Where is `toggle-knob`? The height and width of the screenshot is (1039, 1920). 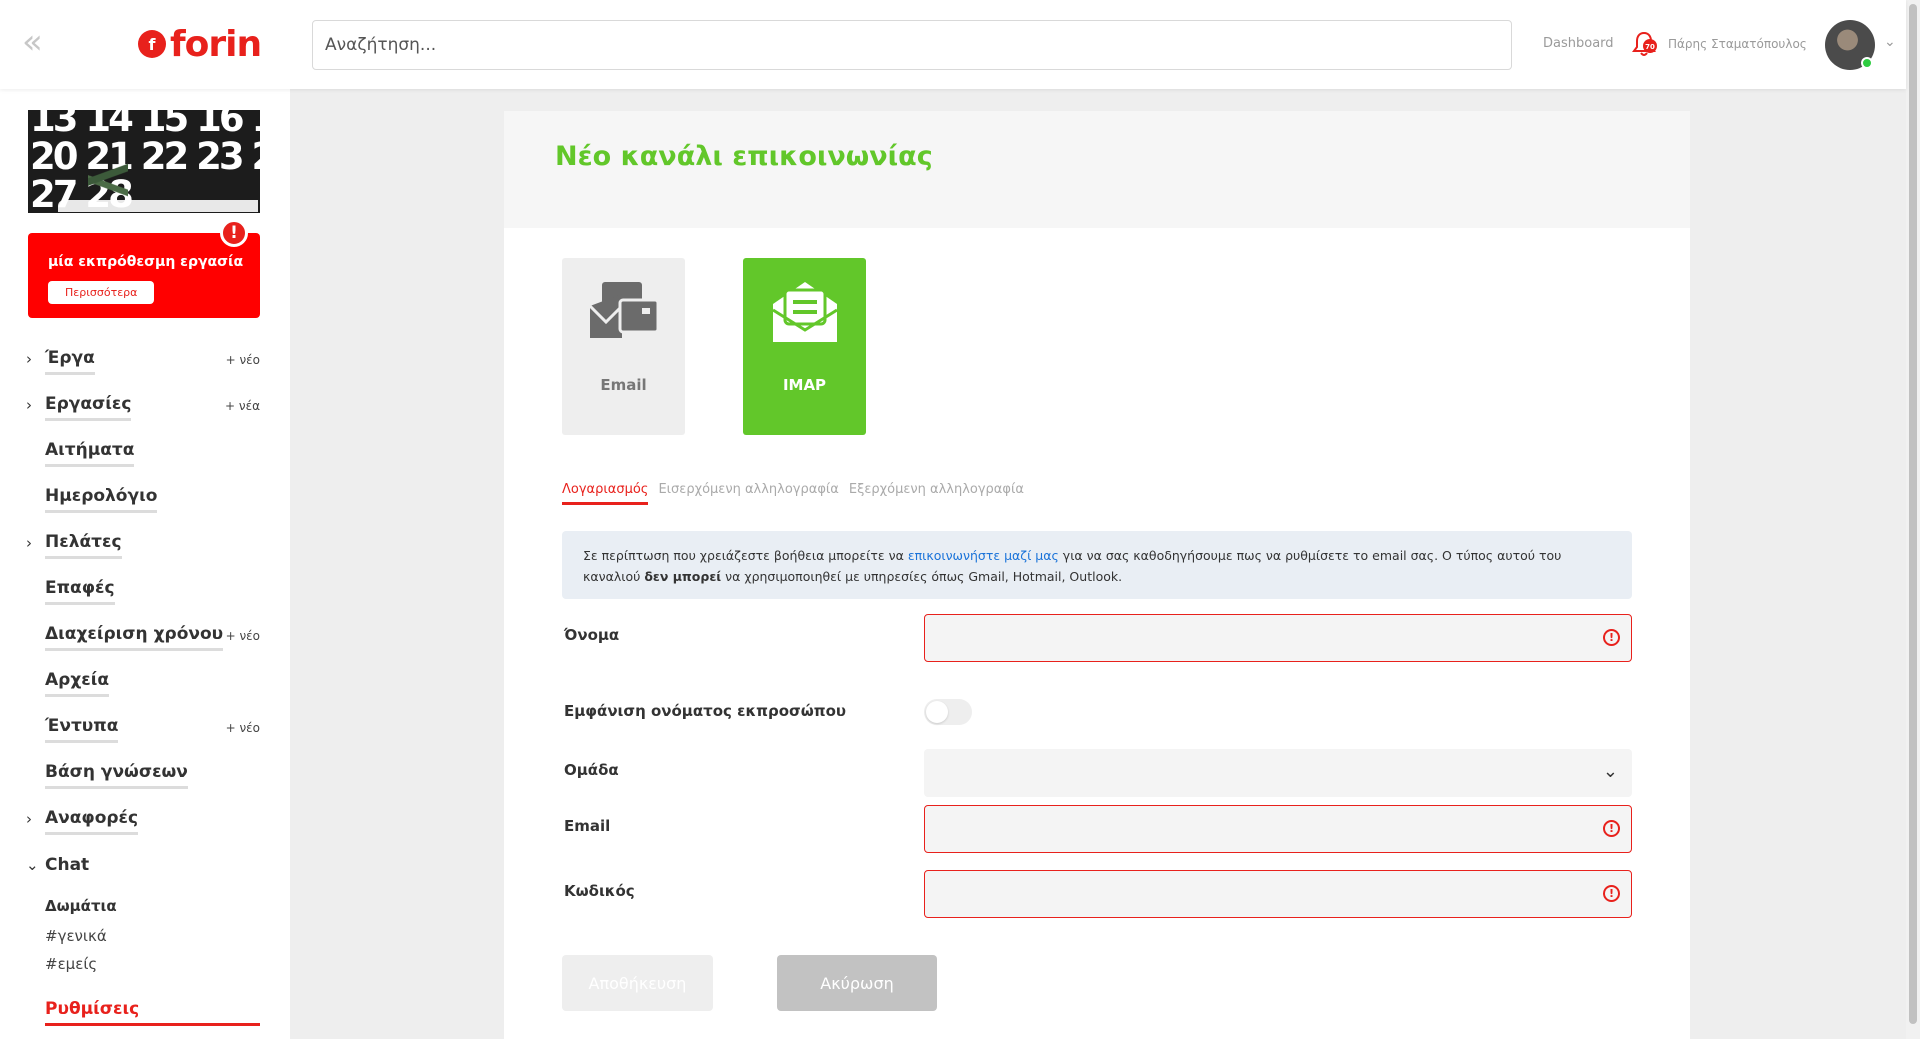
toggle-knob is located at coordinates (937, 712).